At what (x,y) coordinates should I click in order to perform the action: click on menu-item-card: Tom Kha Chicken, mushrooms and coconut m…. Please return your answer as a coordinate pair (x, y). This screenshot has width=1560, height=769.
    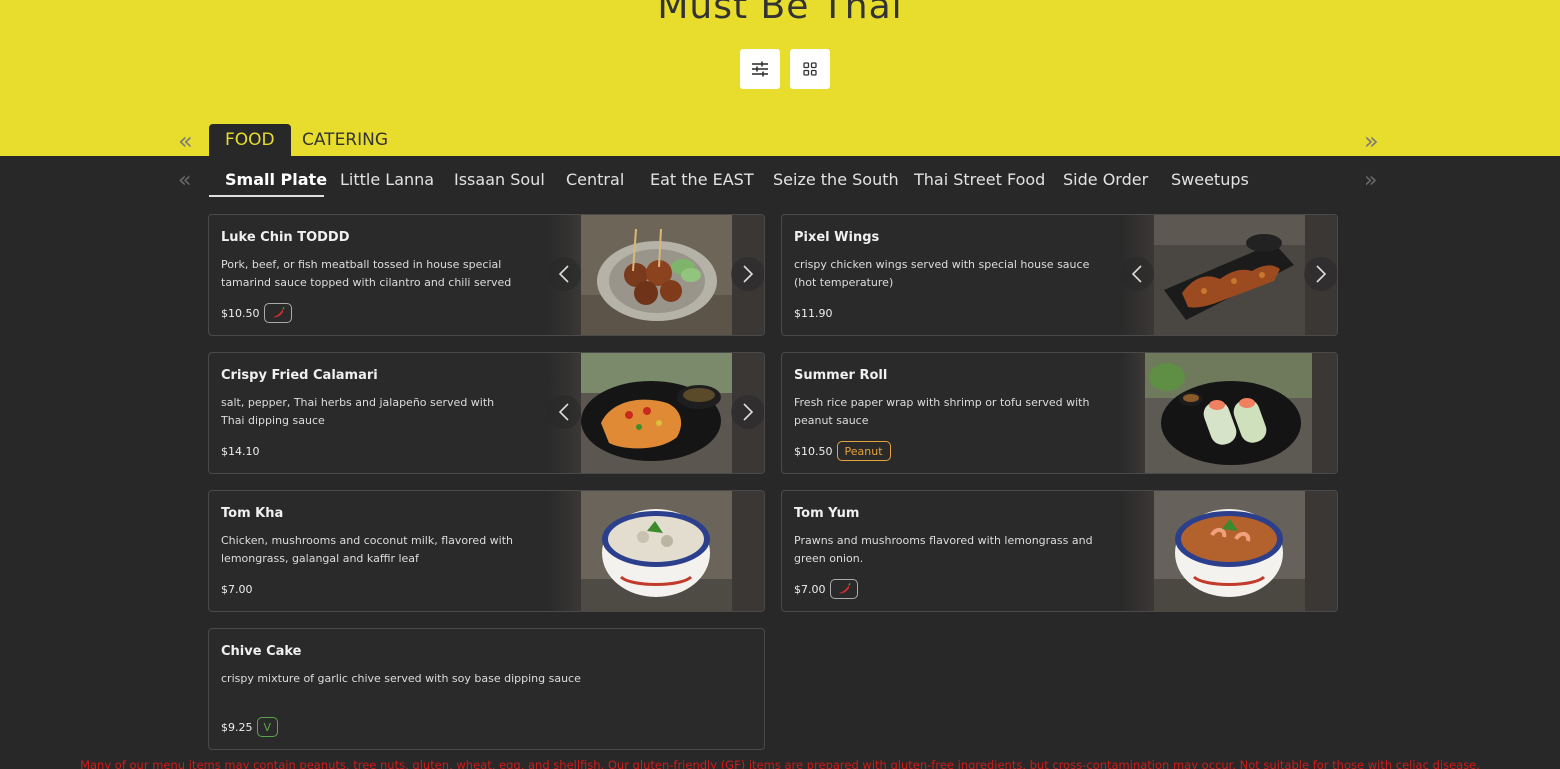
    Looking at the image, I should click on (486, 551).